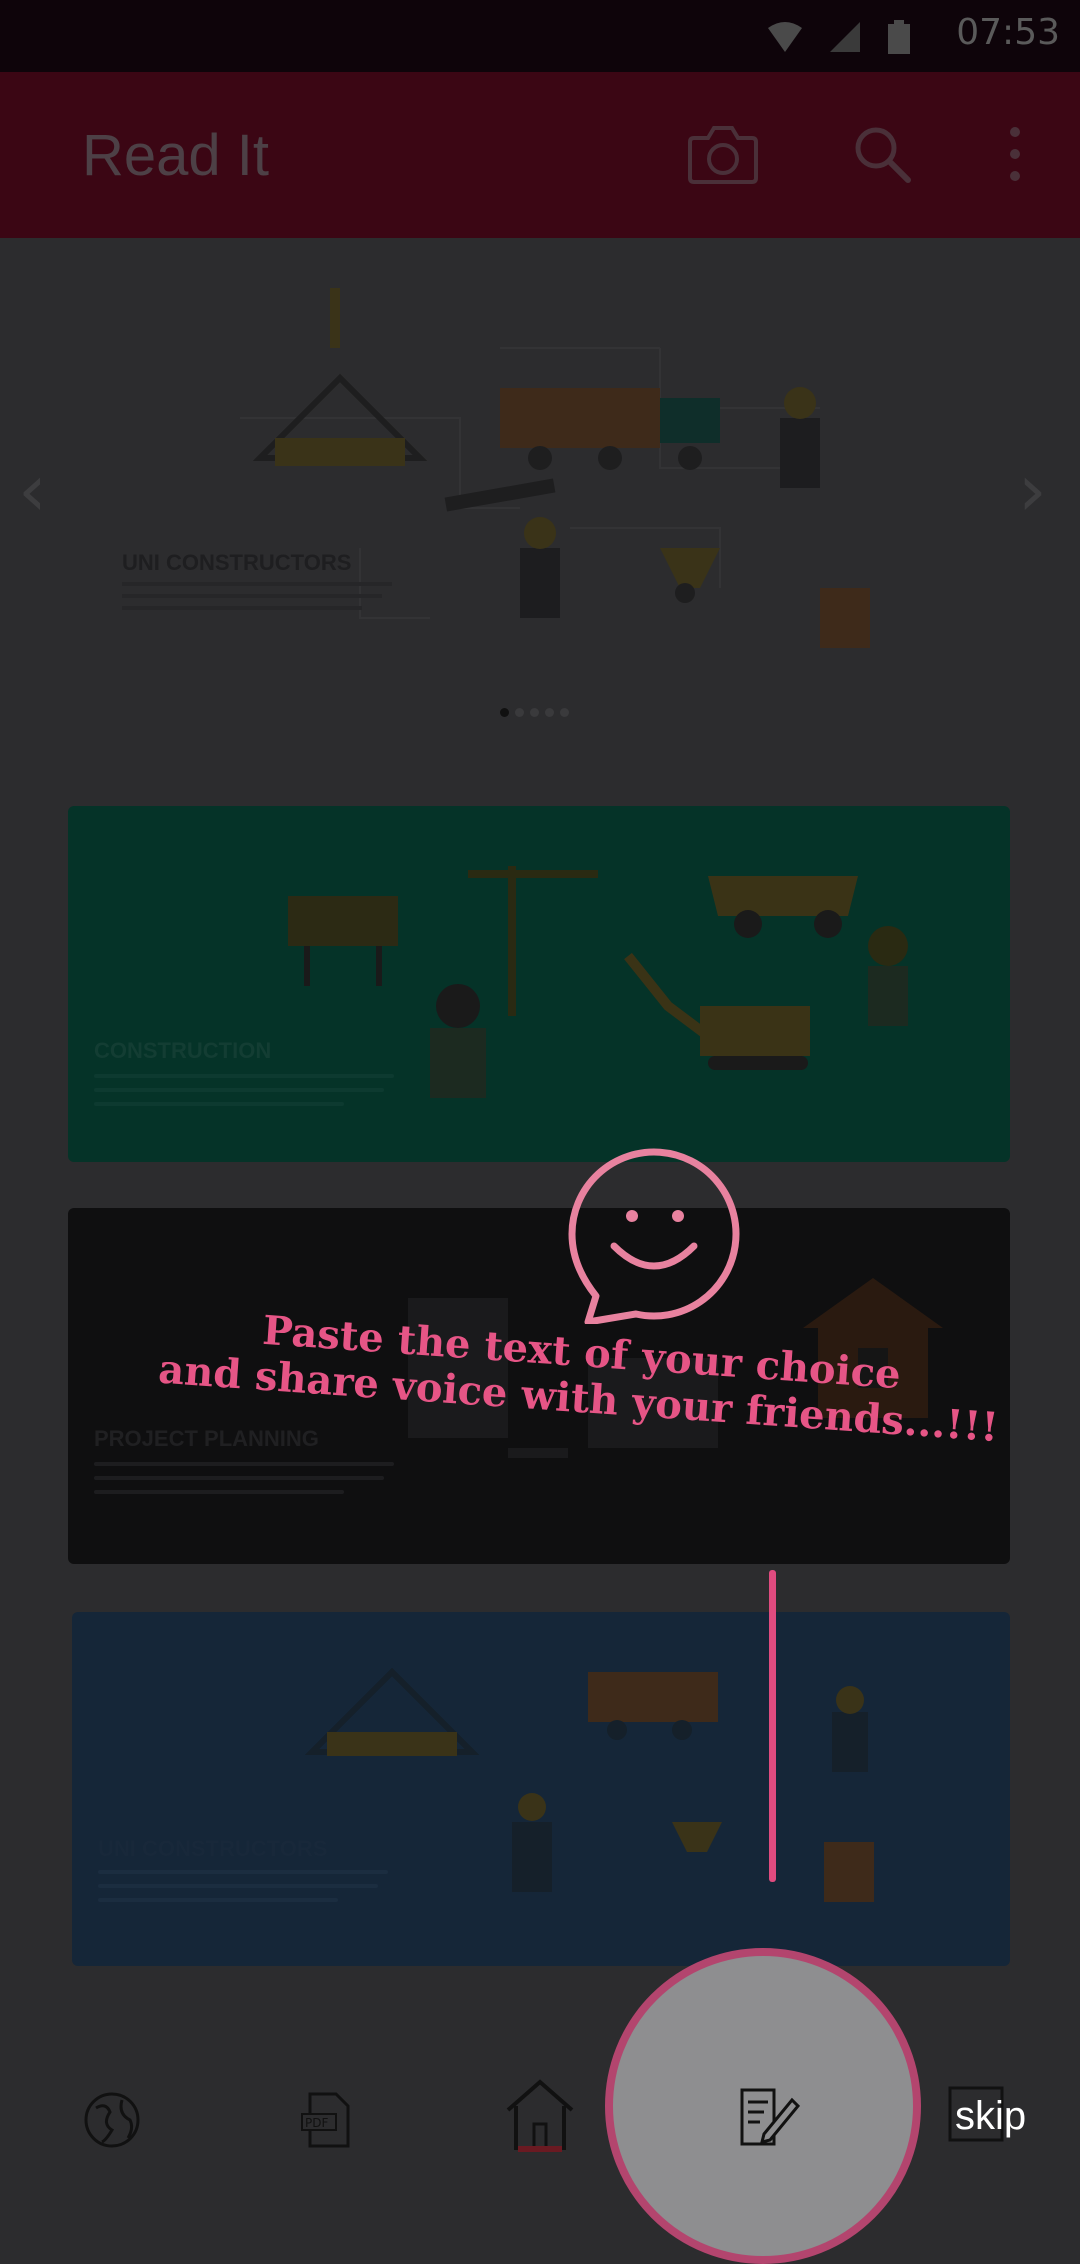 This screenshot has width=1080, height=2264. Describe the element at coordinates (785, 37) in the screenshot. I see `wifi-icon` at that location.